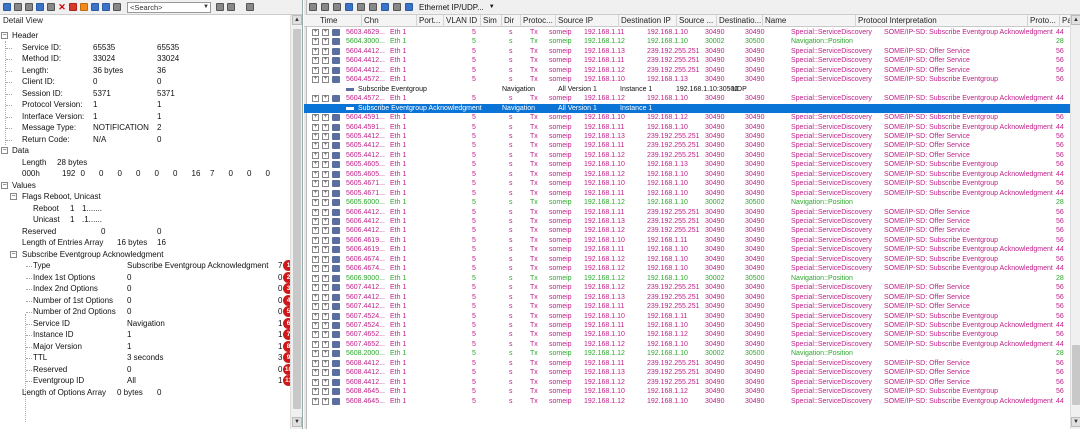  Describe the element at coordinates (325, 7) in the screenshot. I see `forward-icon` at that location.